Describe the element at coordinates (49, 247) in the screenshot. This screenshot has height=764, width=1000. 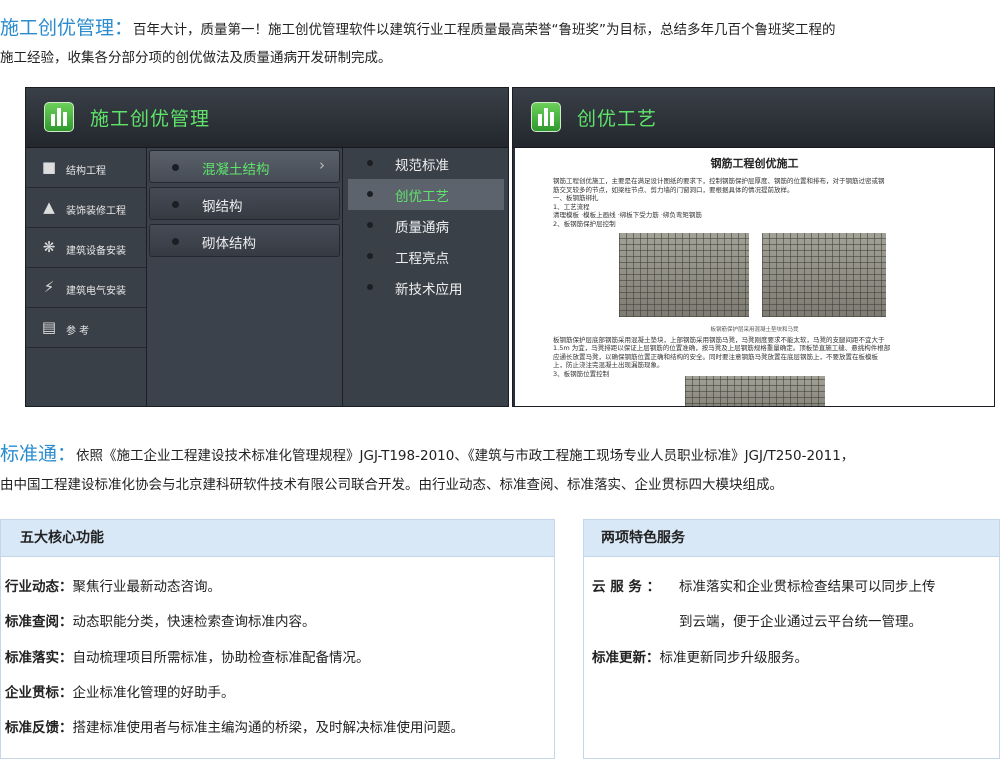
I see `equipment-icon: ❋` at that location.